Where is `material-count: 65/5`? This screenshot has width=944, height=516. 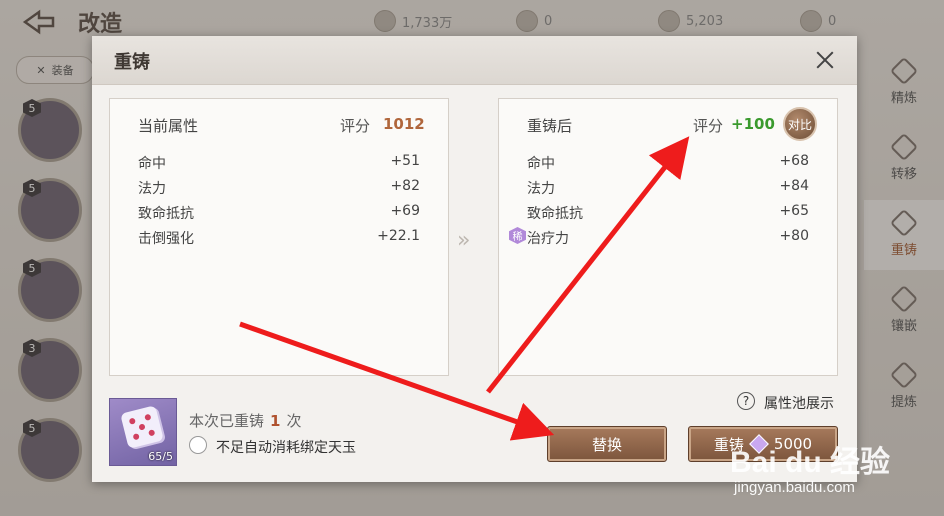
material-count: 65/5 is located at coordinates (160, 456).